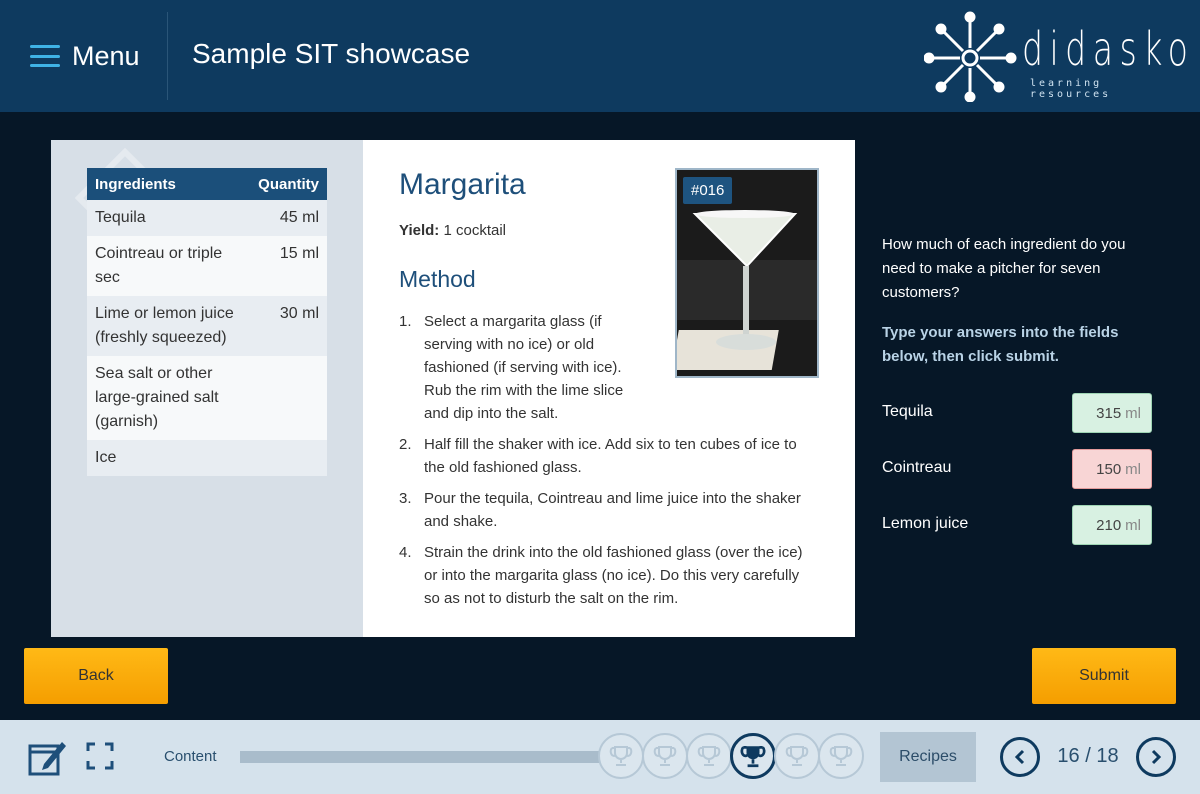 The height and width of the screenshot is (794, 1200). I want to click on answer-field-cointreau: 150 ml, so click(1112, 469).